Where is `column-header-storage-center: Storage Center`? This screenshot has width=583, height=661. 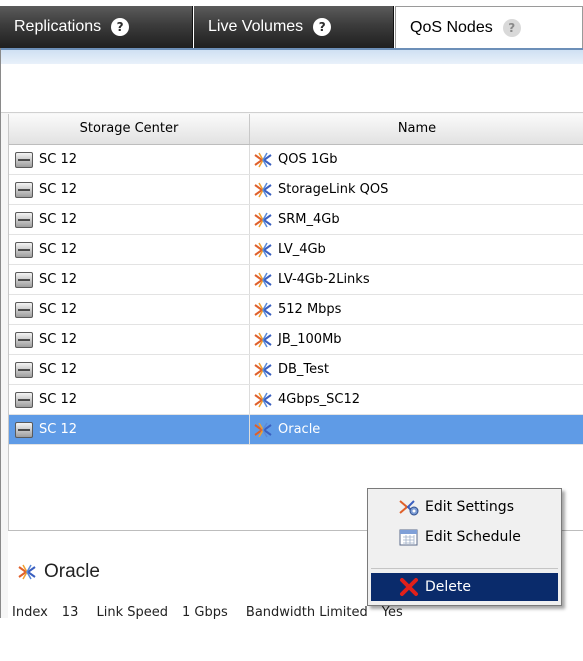
column-header-storage-center: Storage Center is located at coordinates (129, 129).